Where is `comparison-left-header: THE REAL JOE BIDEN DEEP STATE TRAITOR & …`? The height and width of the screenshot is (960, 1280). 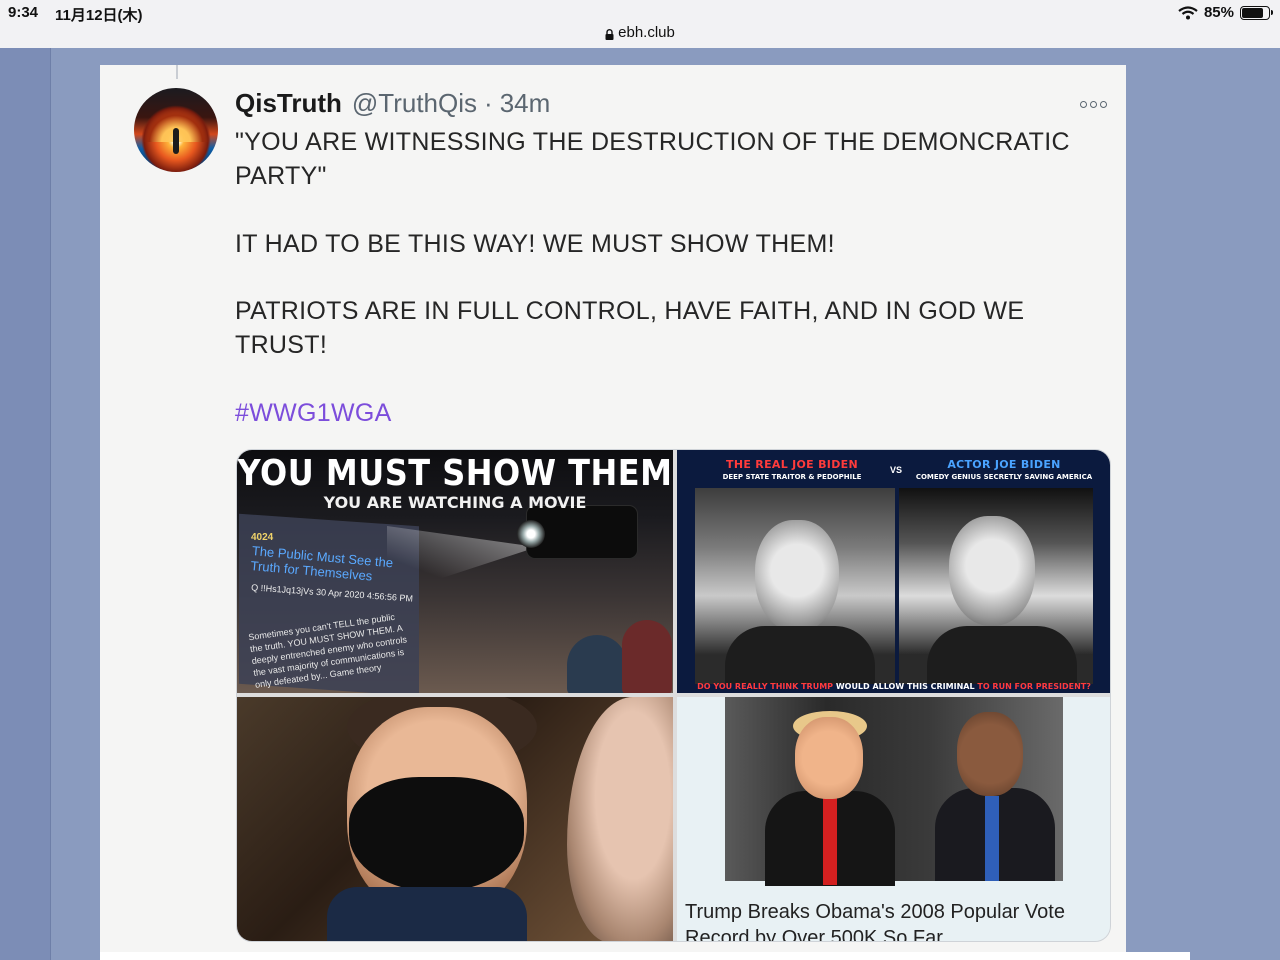 comparison-left-header: THE REAL JOE BIDEN DEEP STATE TRAITOR & … is located at coordinates (792, 469).